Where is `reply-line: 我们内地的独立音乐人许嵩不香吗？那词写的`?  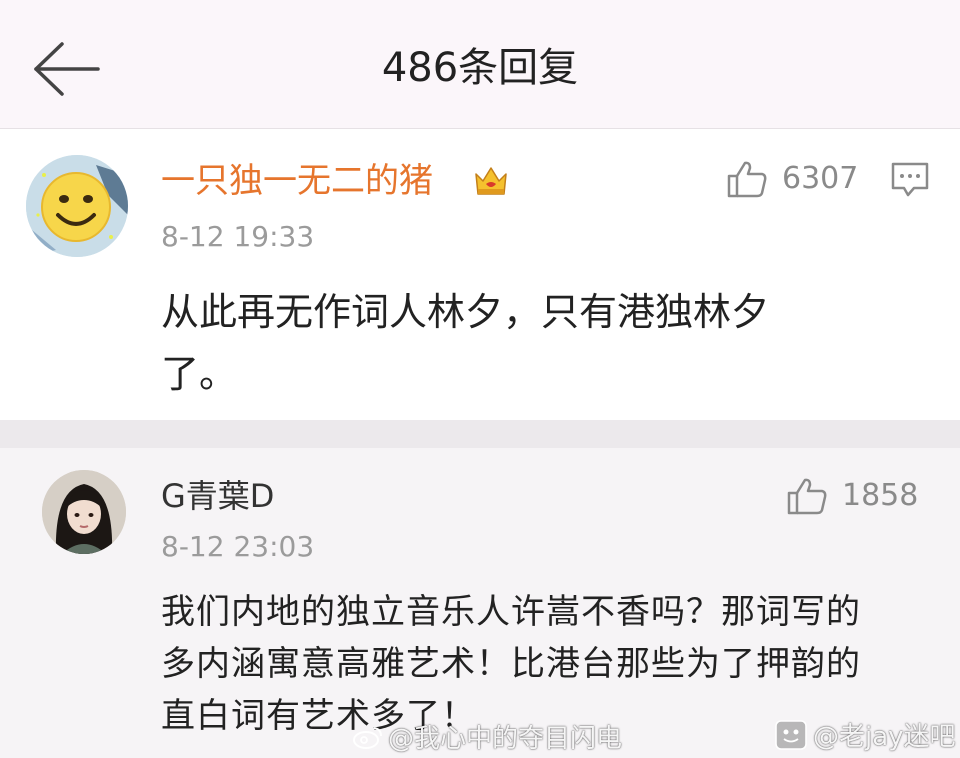
reply-line: 我们内地的独立音乐人许嵩不香吗？那词写的 is located at coordinates (511, 612).